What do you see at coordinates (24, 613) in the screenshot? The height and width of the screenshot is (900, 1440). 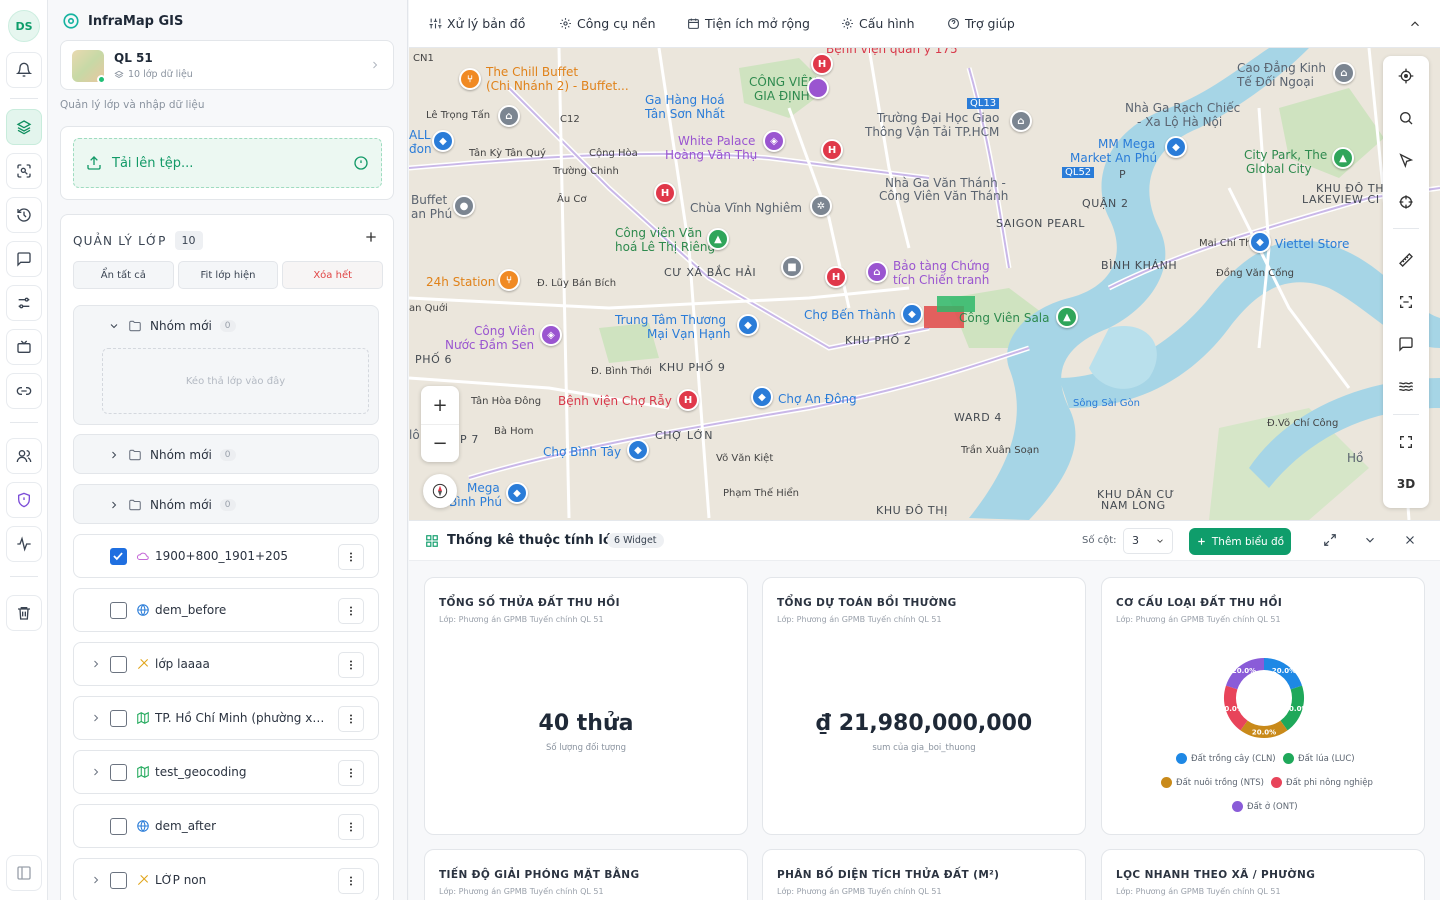 I see `trash-button` at bounding box center [24, 613].